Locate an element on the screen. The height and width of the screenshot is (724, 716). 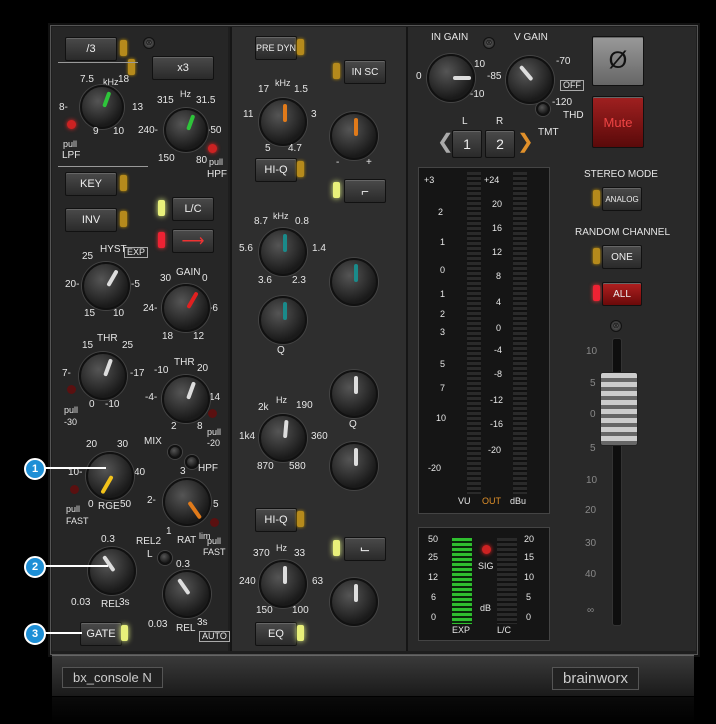
lmf-gain-knob is located at coordinates (354, 394).